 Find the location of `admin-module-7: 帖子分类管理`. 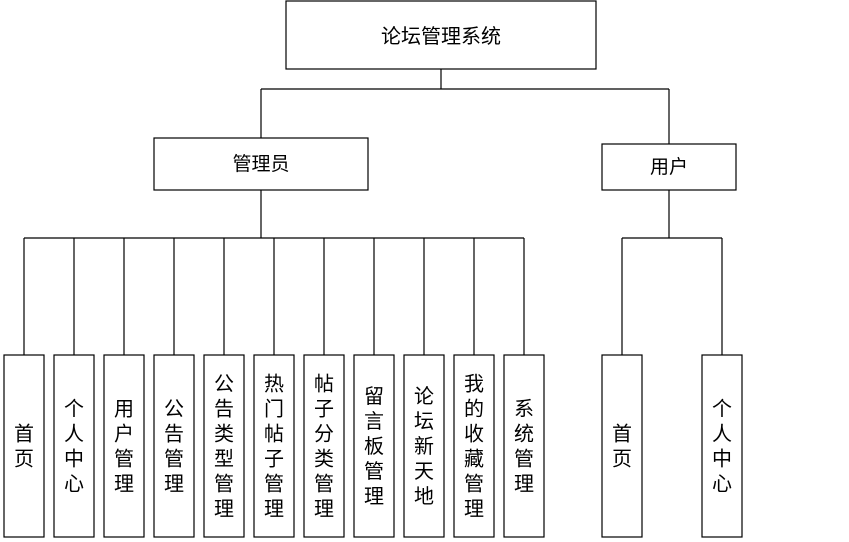

admin-module-7: 帖子分类管理 is located at coordinates (324, 446).